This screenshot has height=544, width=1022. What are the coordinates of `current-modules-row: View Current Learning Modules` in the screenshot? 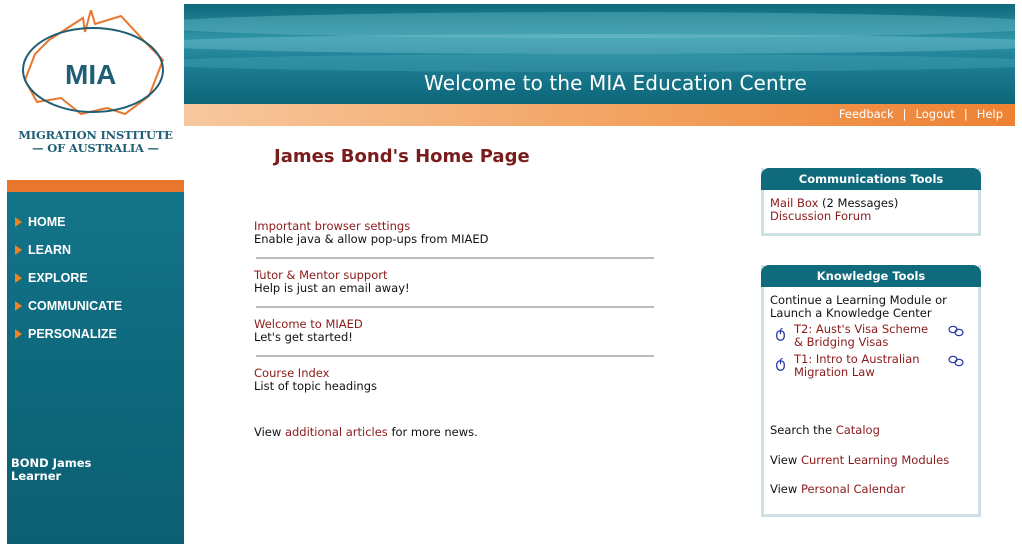 It's located at (859, 460).